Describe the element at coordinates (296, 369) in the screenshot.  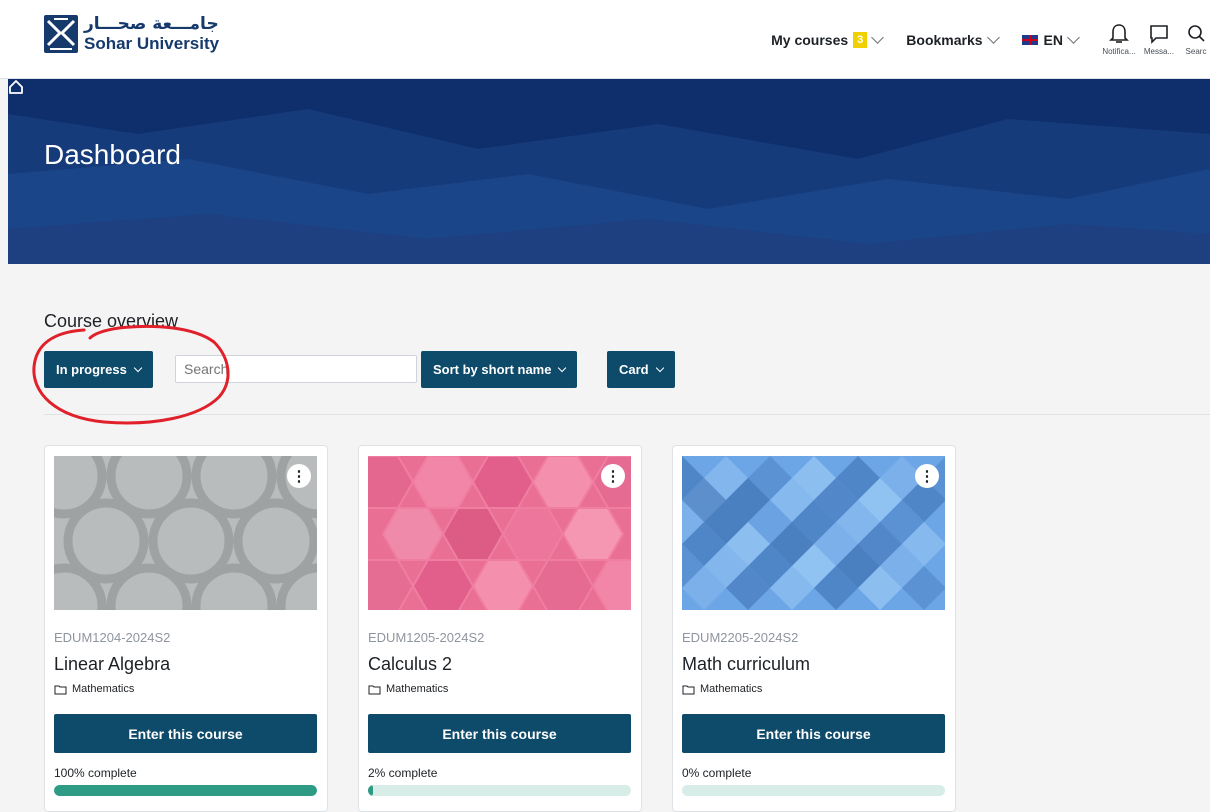
I see `course-search-input` at that location.